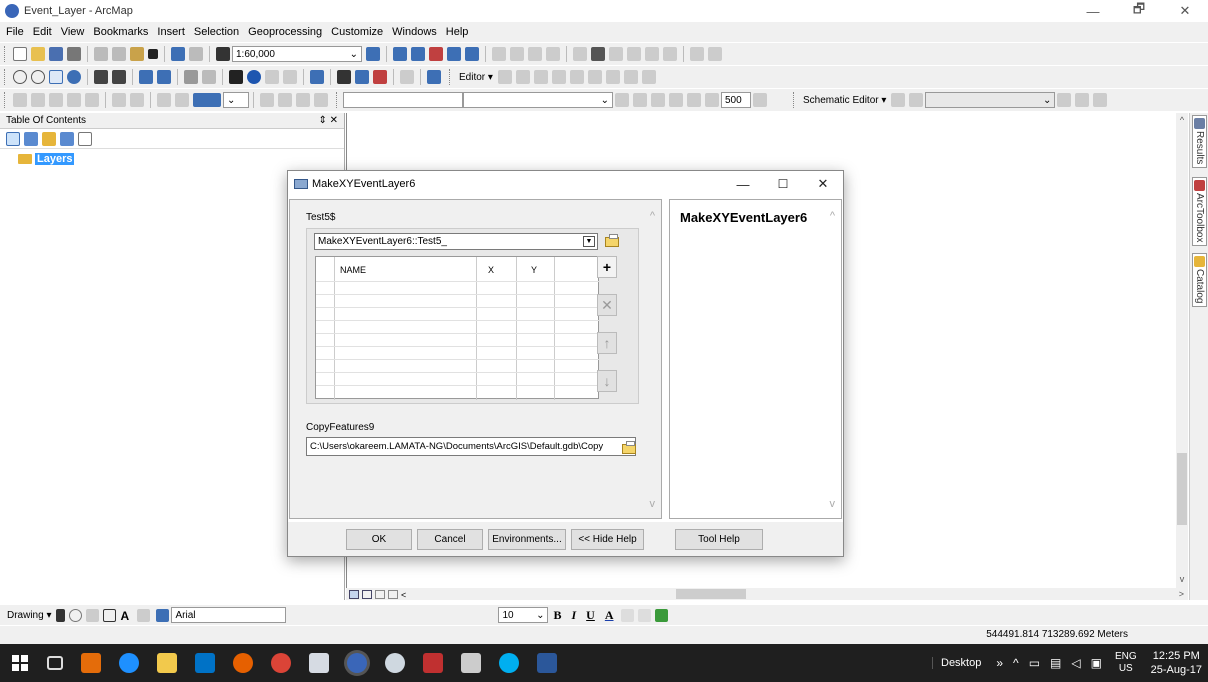 The width and height of the screenshot is (1208, 682). I want to click on toc-pin-close: ⇕ ✕, so click(328, 120).